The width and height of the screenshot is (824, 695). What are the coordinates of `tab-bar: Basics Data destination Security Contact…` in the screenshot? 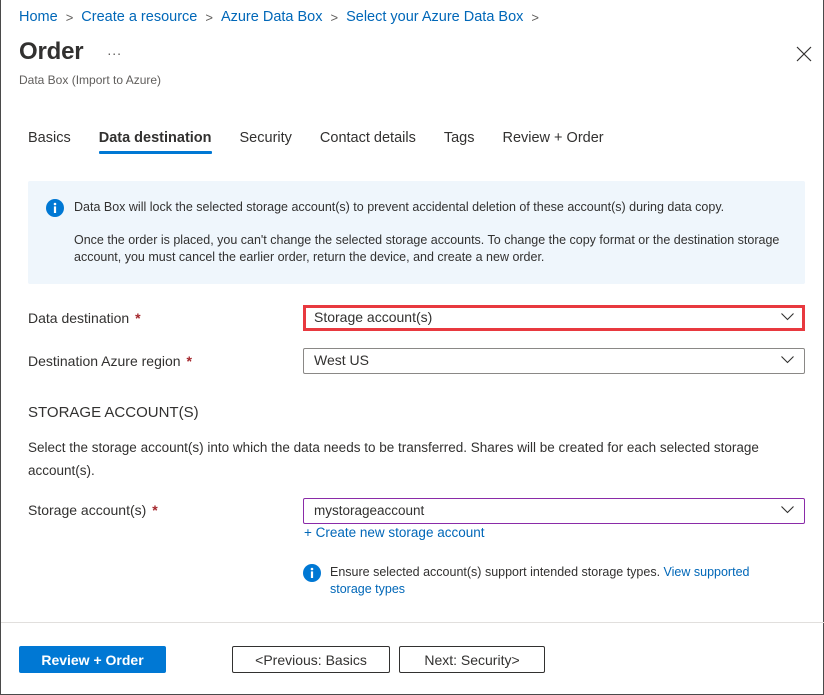 It's located at (330, 142).